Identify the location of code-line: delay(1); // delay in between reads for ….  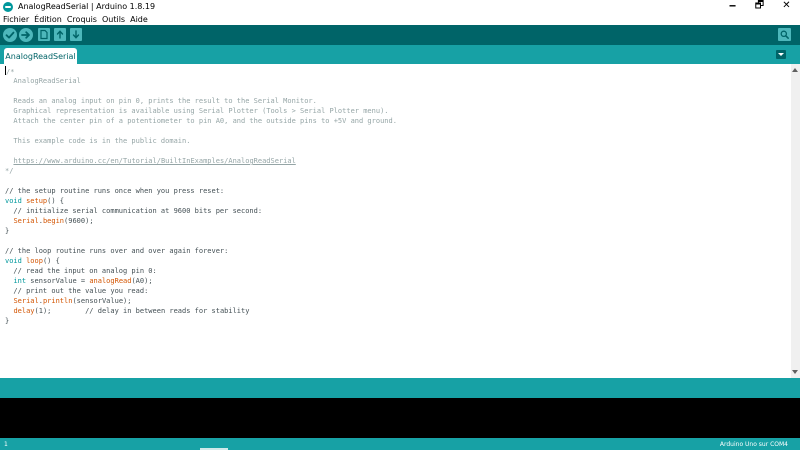
(201, 311).